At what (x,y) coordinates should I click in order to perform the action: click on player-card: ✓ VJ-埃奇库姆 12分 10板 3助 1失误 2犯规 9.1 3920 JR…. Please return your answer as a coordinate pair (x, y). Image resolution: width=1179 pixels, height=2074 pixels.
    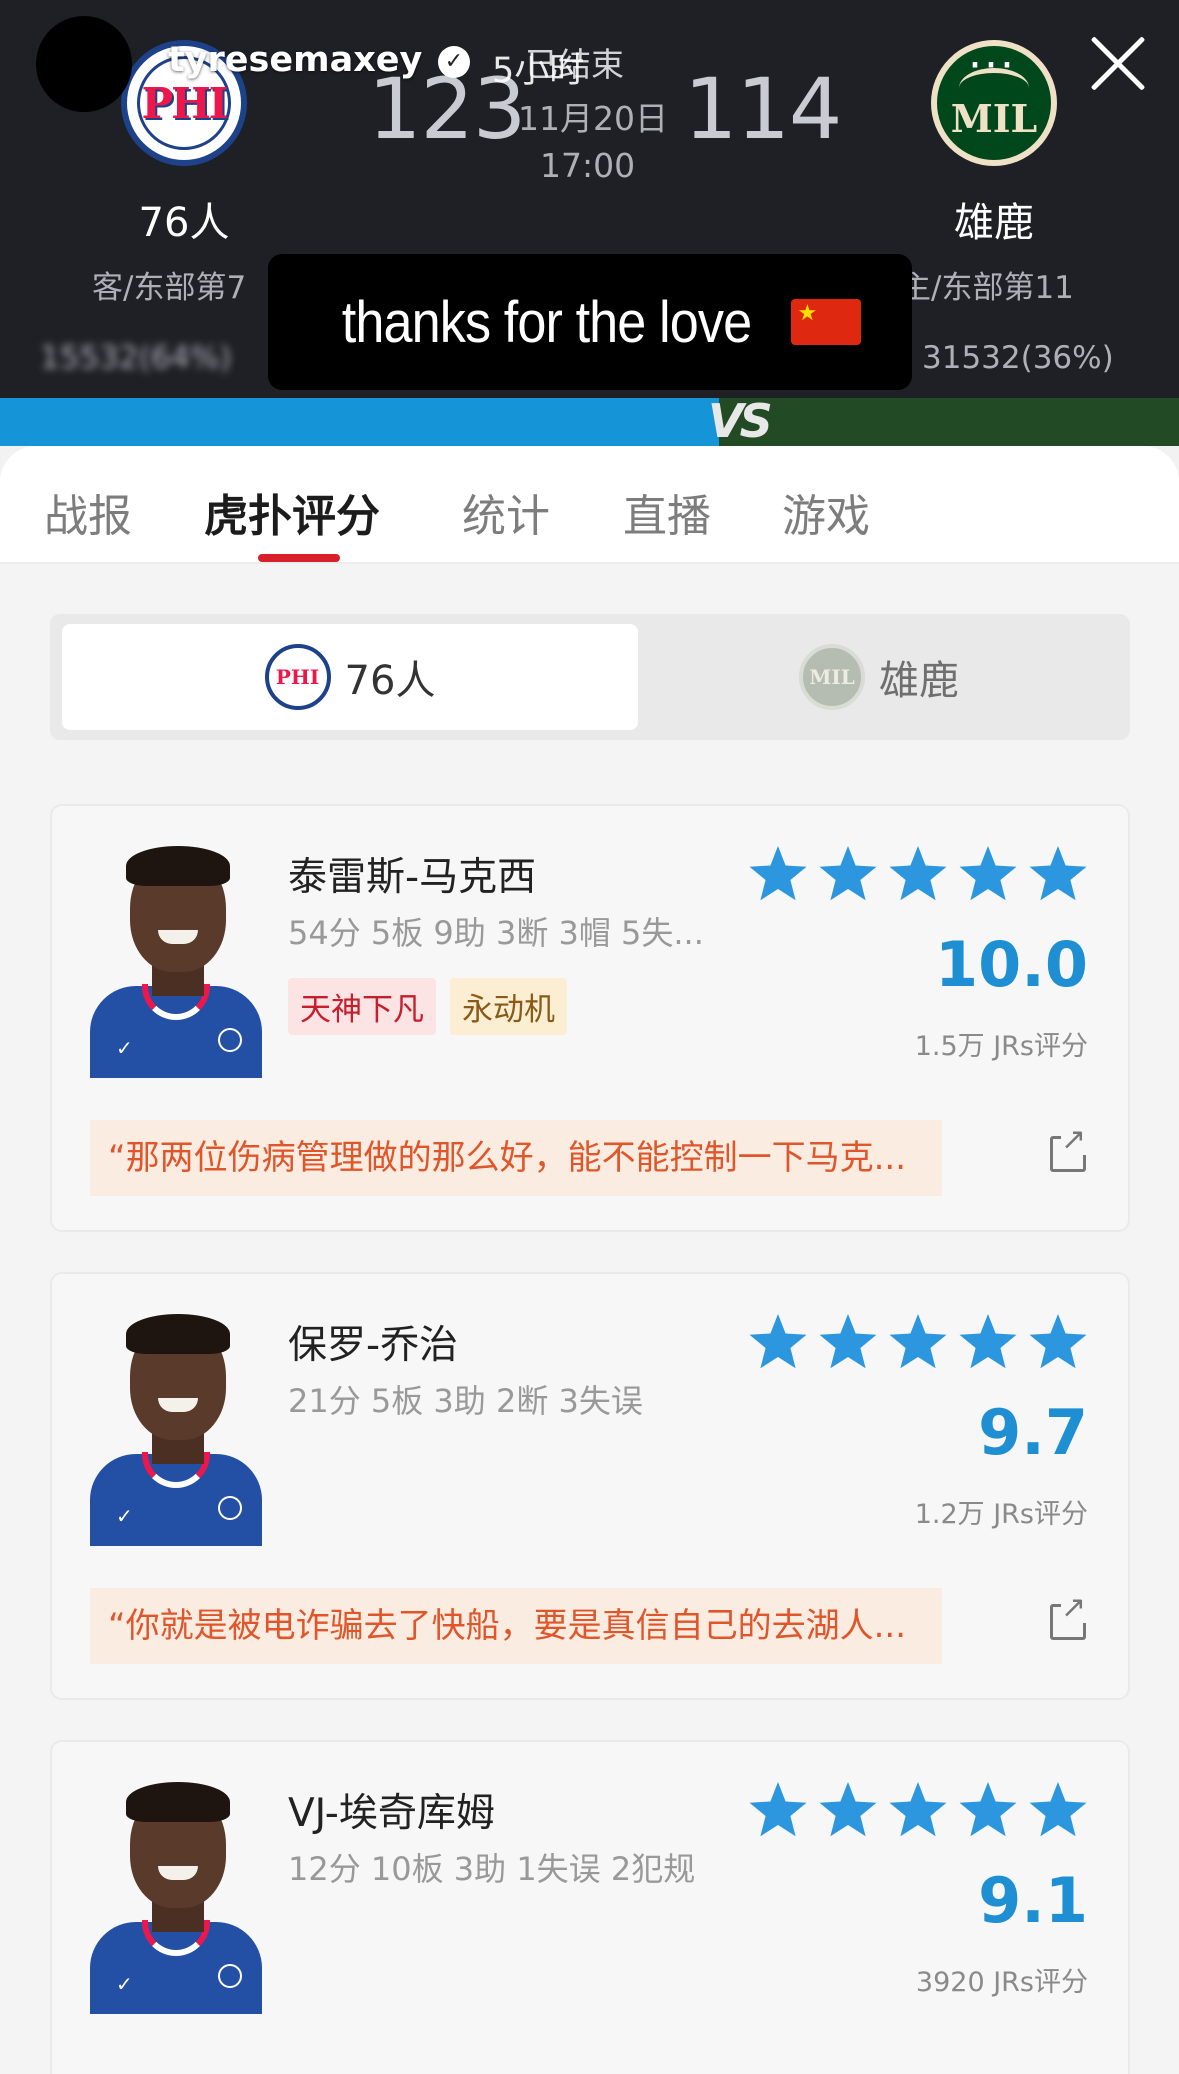
    Looking at the image, I should click on (590, 1907).